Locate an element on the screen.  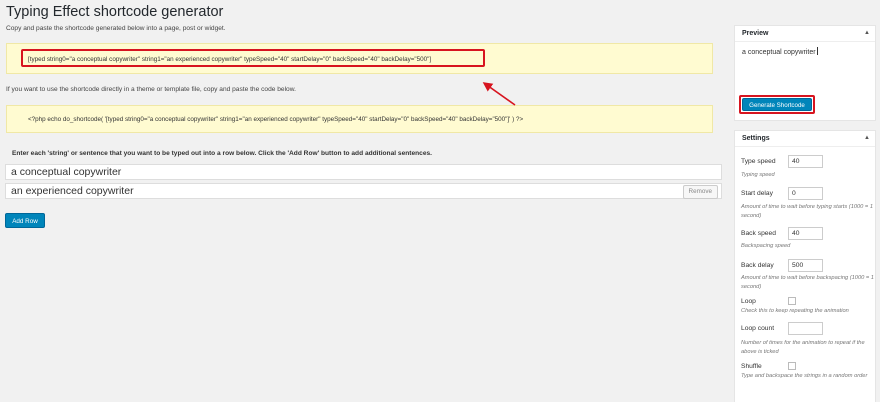
row-value: an experienced copywriter is located at coordinates (72, 191).